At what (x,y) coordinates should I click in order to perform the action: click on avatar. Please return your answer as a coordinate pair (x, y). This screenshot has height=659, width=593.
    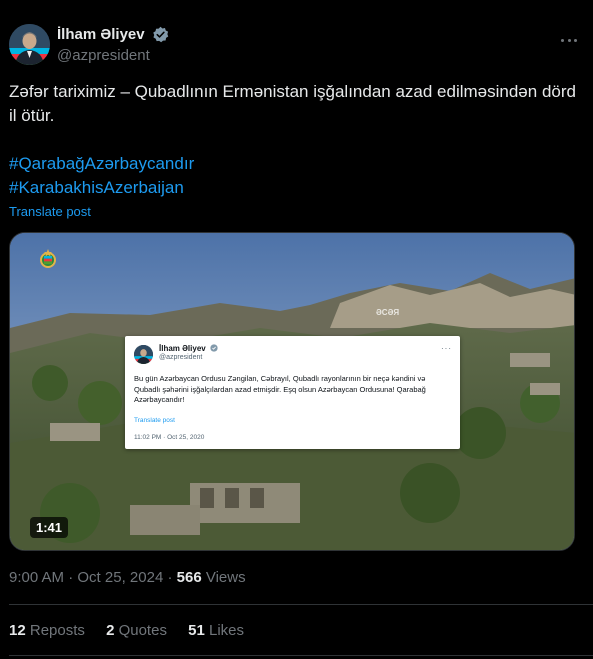
    Looking at the image, I should click on (29, 44).